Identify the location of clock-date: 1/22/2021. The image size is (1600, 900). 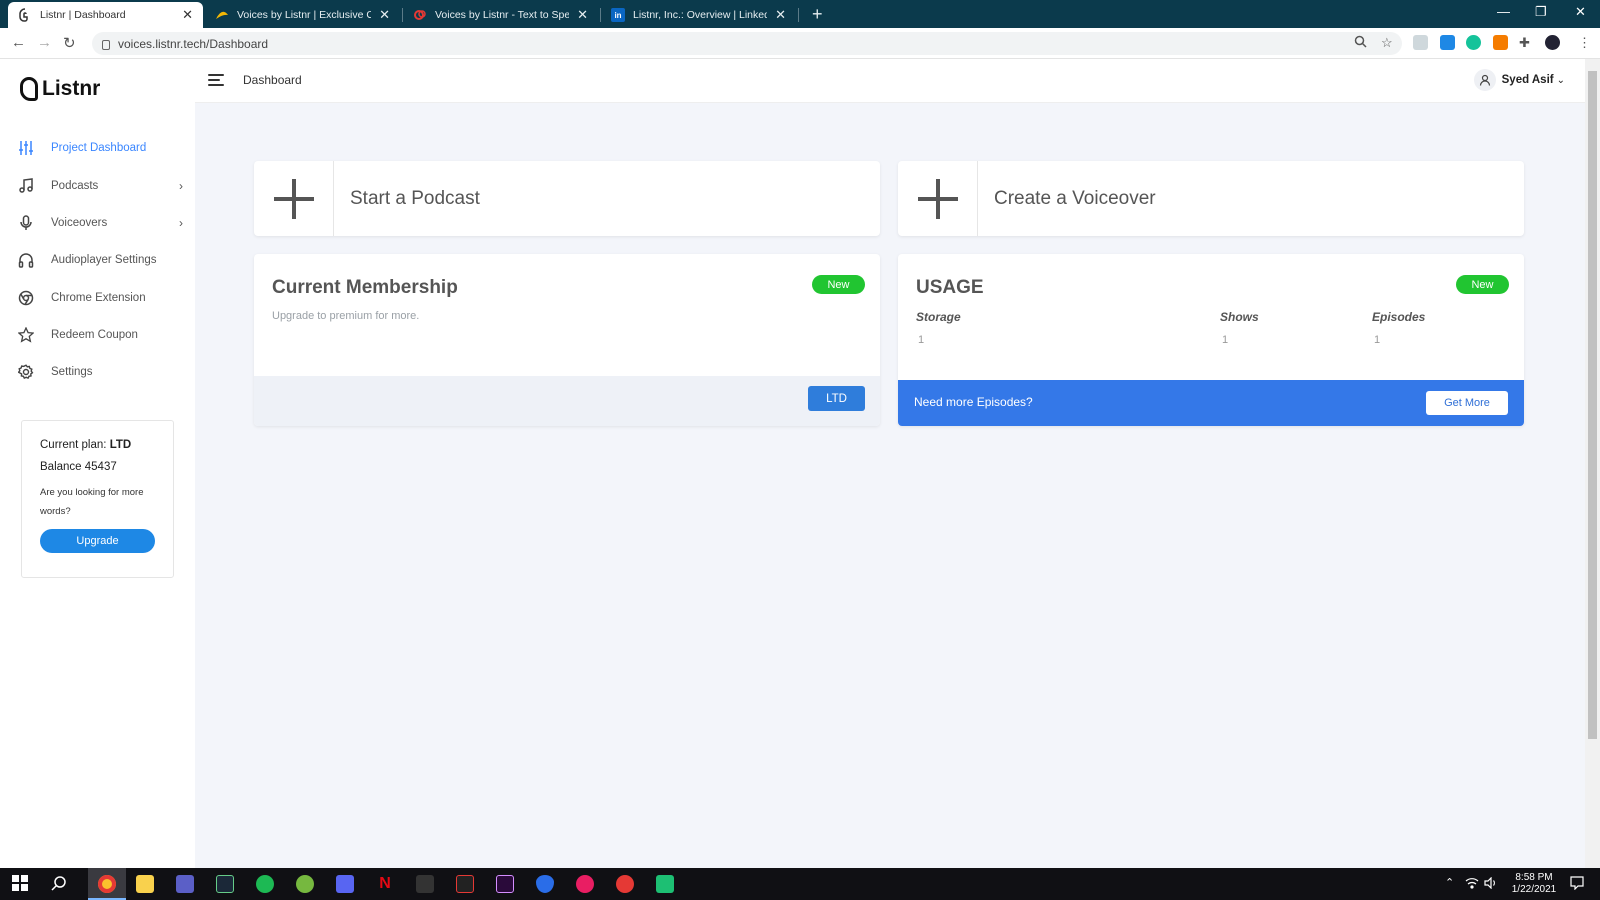
(1534, 889).